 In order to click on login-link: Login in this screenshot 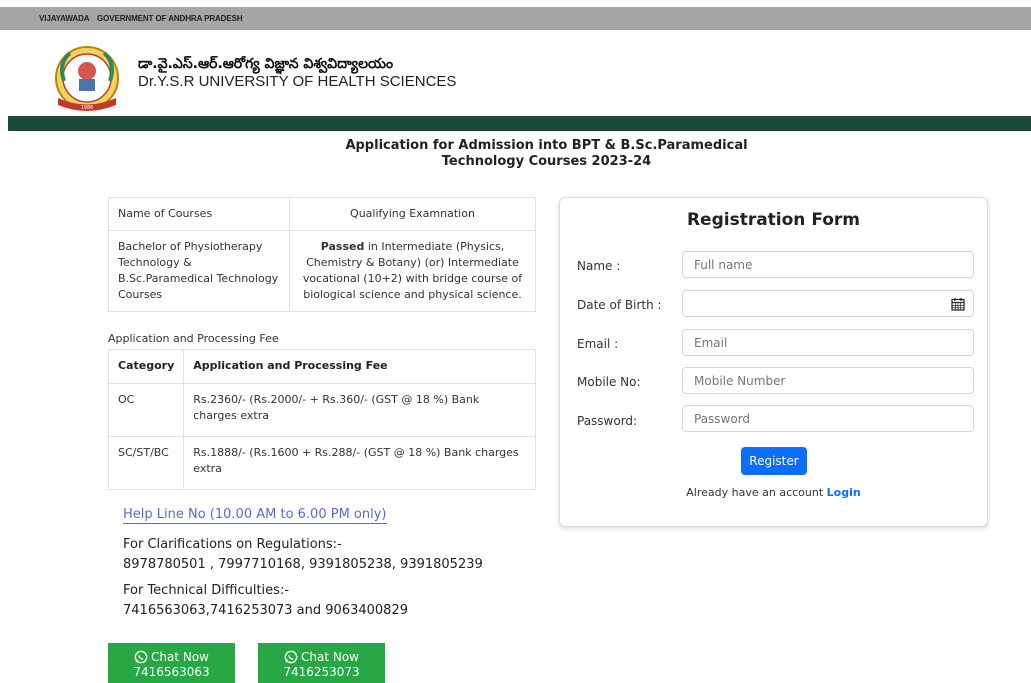, I will do `click(844, 492)`.